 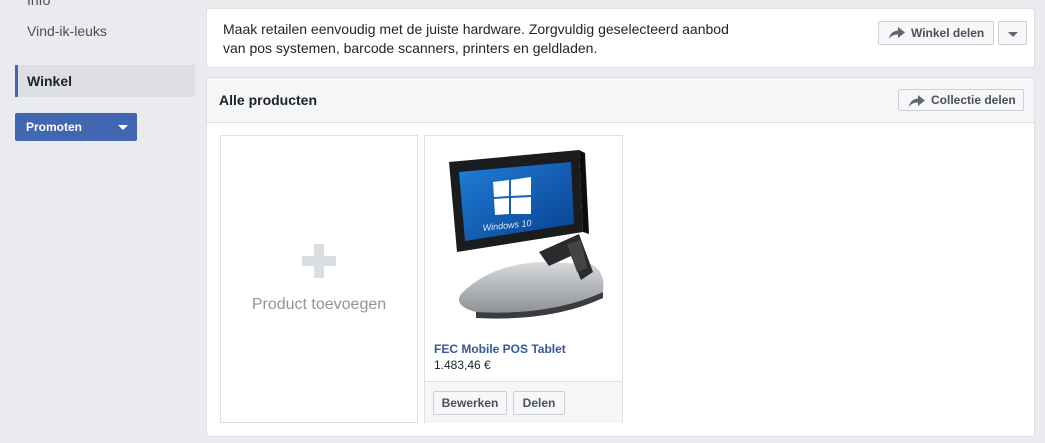 What do you see at coordinates (319, 304) in the screenshot?
I see `add-product-label: Product toevoegen` at bounding box center [319, 304].